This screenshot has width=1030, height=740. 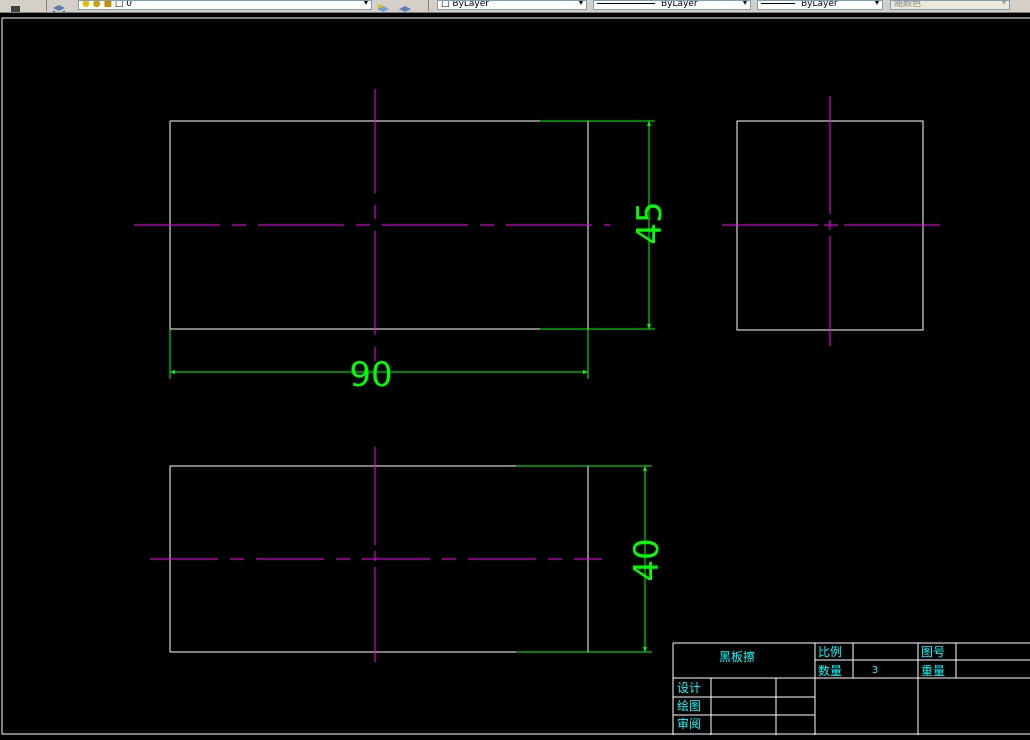 I want to click on weight-label: 重量, so click(x=933, y=671).